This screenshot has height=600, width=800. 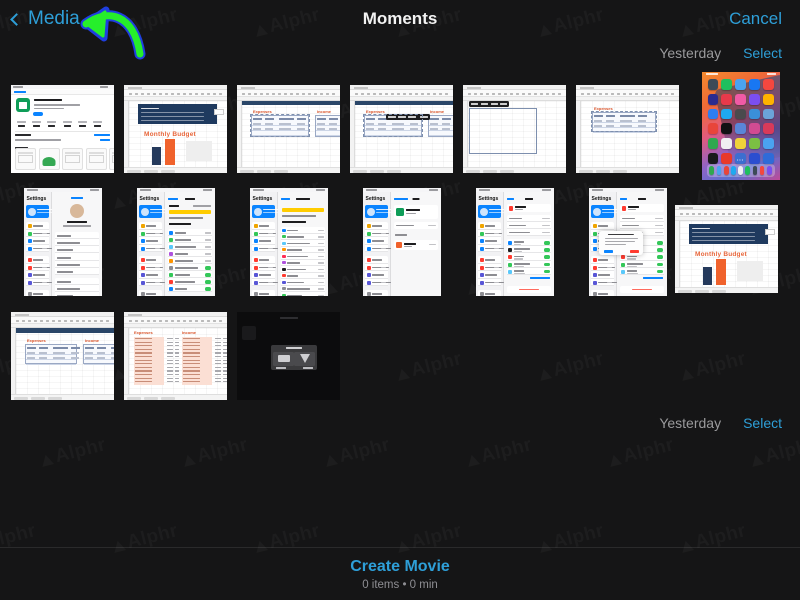 I want to click on thumbnail-preview-tables: Expenses Income, so click(x=175, y=356).